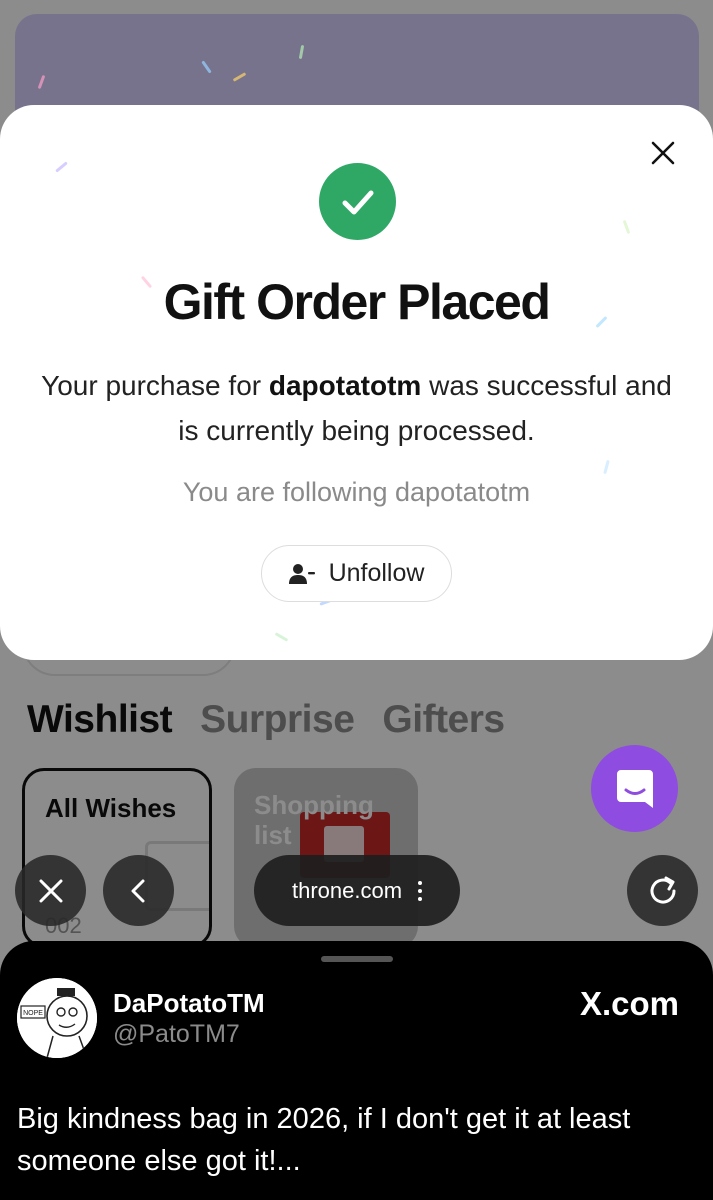  I want to click on check-circle-icon, so click(357, 201).